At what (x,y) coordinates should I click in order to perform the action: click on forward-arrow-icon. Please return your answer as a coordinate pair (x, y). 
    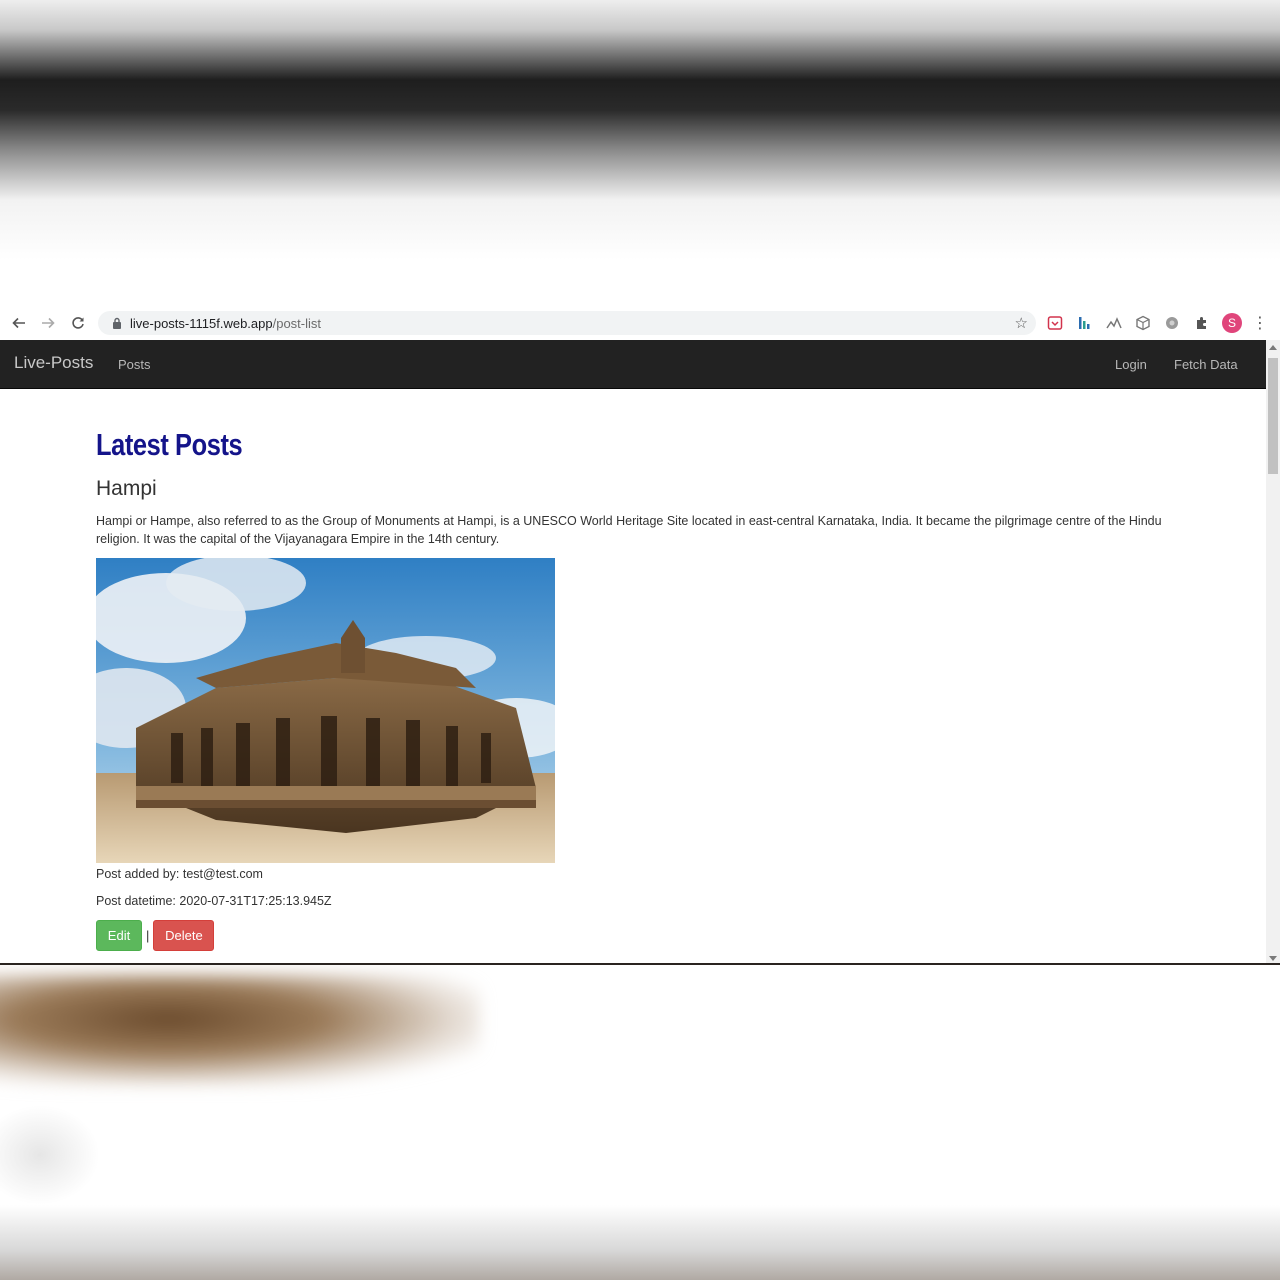
    Looking at the image, I should click on (48, 323).